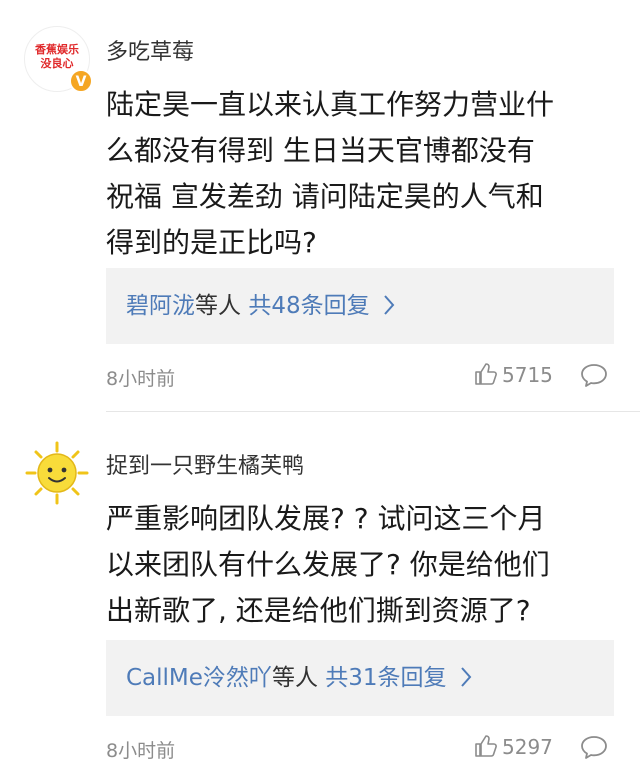  I want to click on like-button: 5297, so click(513, 746).